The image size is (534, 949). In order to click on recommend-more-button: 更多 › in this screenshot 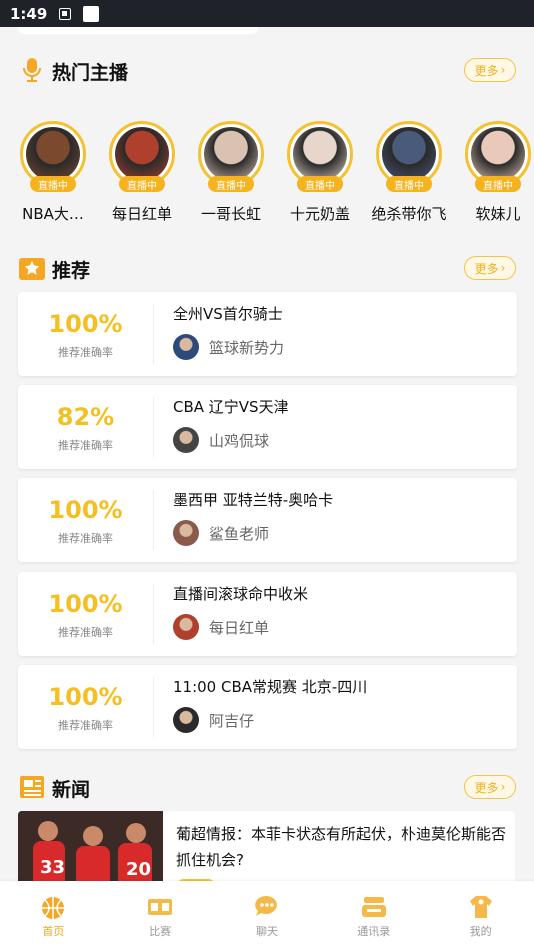, I will do `click(490, 268)`.